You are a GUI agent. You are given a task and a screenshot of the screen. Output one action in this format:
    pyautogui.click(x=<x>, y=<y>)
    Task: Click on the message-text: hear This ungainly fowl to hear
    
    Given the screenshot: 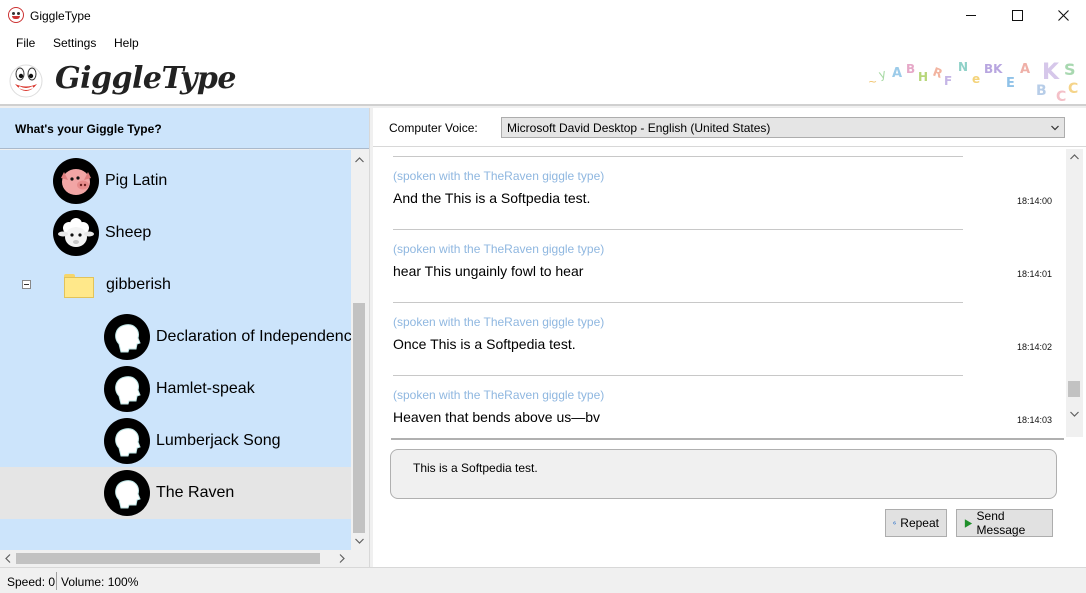 What is the action you would take?
    pyautogui.click(x=488, y=271)
    